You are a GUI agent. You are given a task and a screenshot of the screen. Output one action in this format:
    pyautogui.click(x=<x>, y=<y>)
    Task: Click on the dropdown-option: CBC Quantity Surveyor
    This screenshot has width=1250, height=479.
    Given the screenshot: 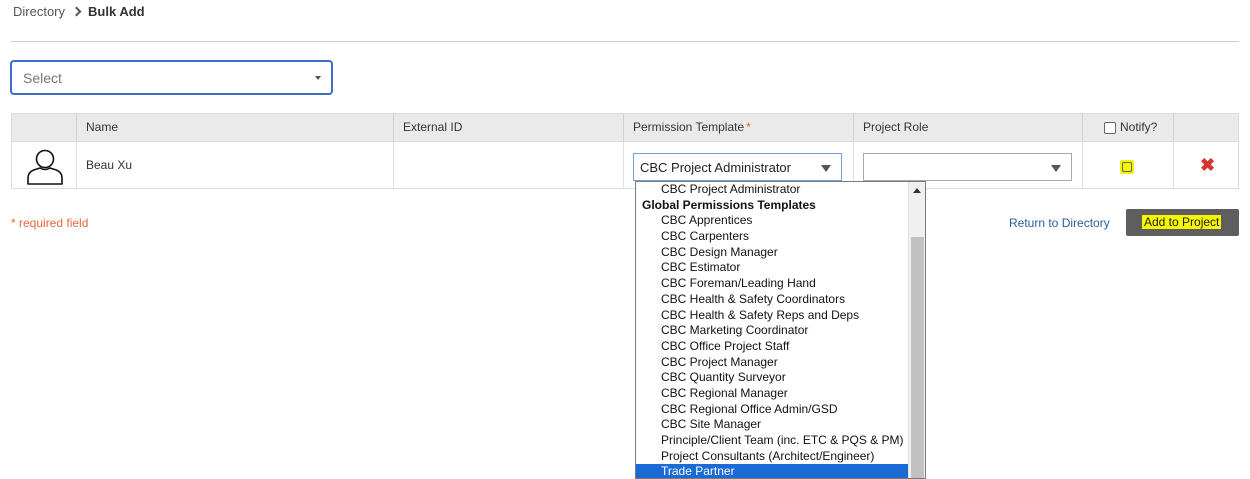 What is the action you would take?
    pyautogui.click(x=773, y=378)
    